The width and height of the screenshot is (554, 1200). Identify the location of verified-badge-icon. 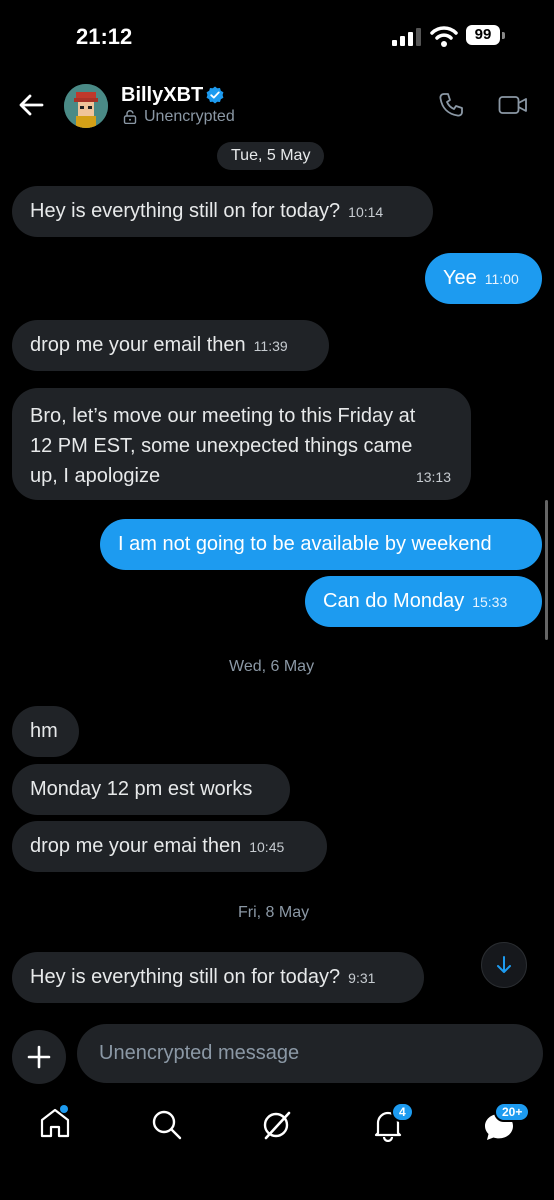
(215, 95).